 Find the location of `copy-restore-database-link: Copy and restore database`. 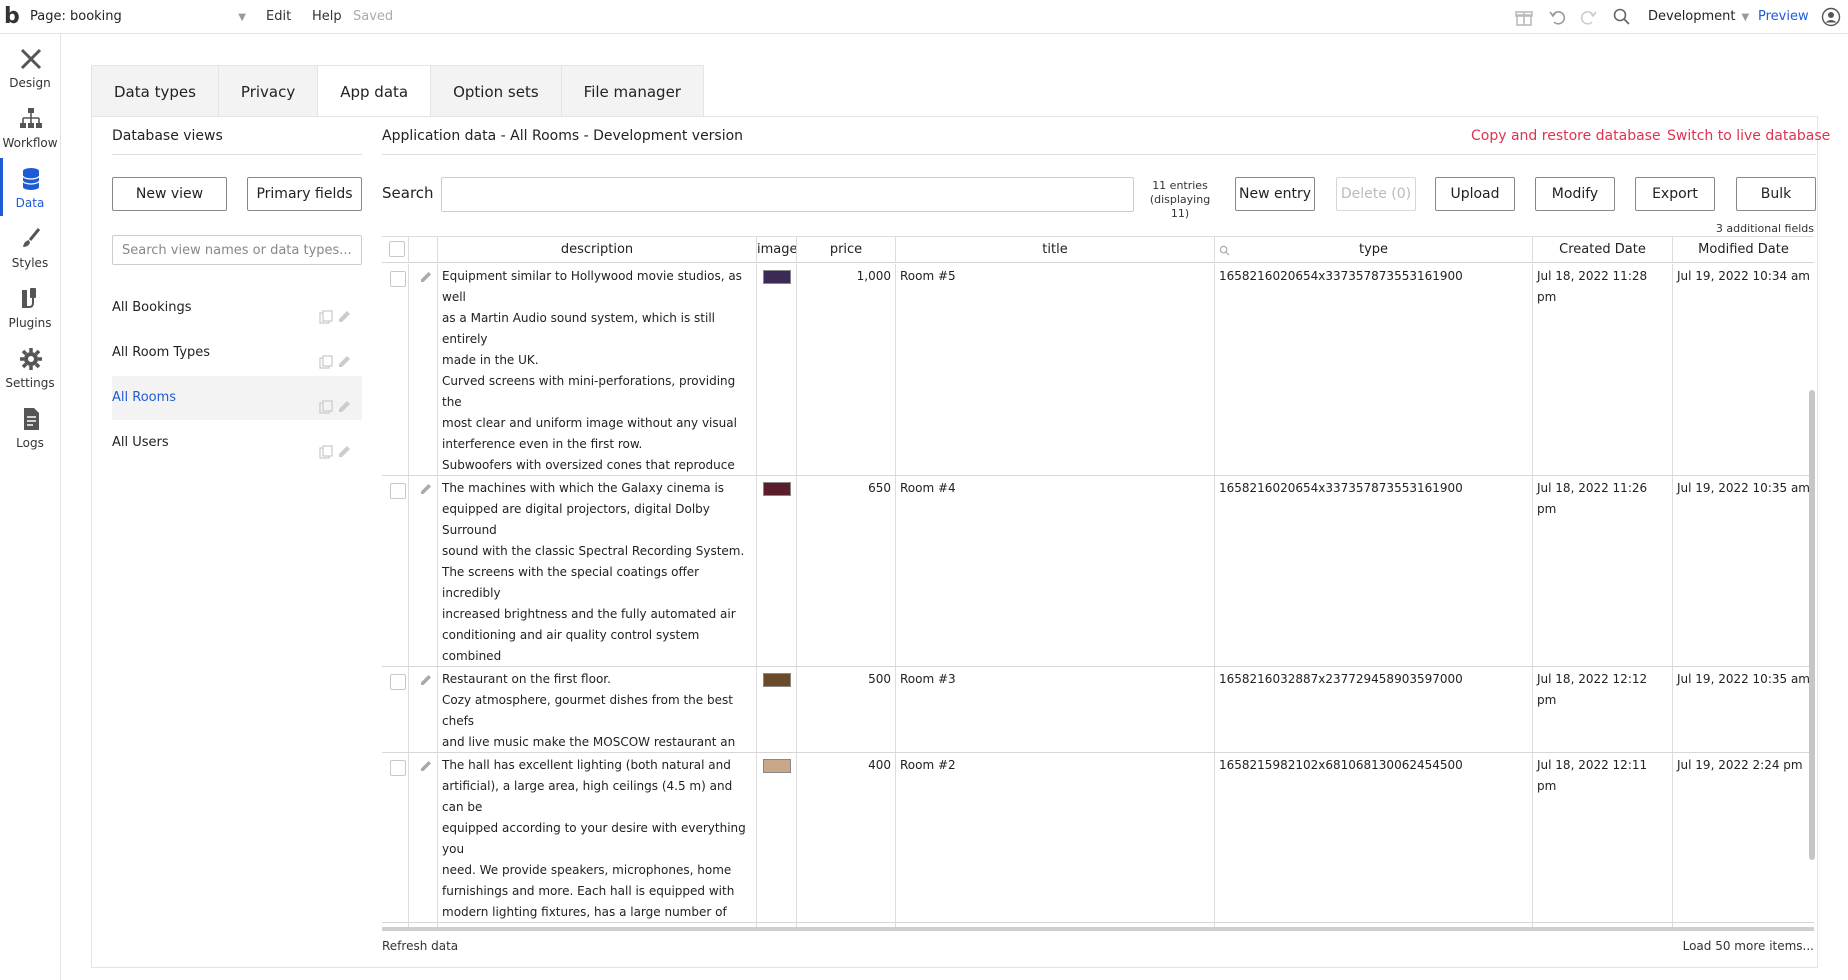

copy-restore-database-link: Copy and restore database is located at coordinates (1566, 136).